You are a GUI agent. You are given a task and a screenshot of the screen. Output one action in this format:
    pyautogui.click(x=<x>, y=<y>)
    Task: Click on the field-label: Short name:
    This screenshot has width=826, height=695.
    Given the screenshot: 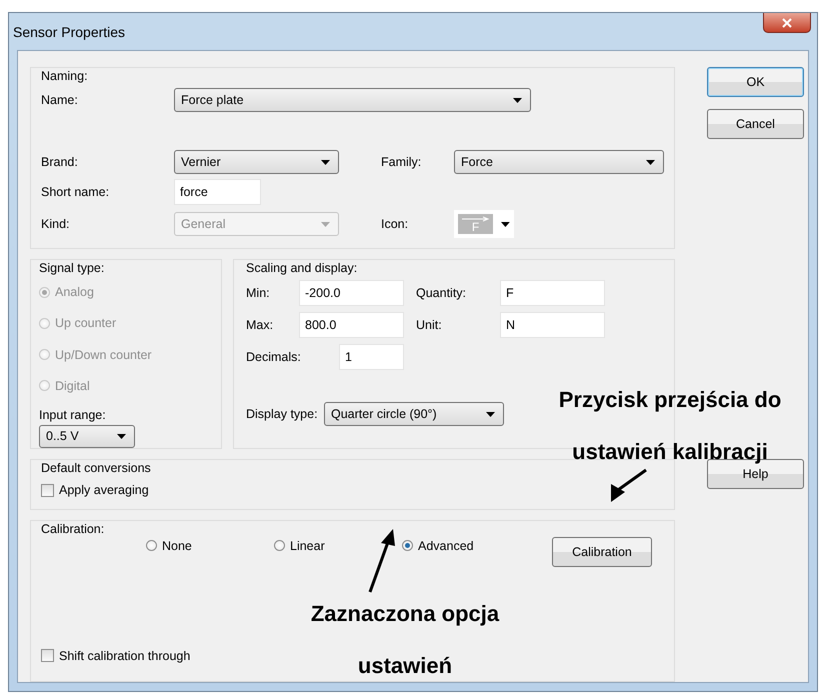 What is the action you would take?
    pyautogui.click(x=75, y=192)
    